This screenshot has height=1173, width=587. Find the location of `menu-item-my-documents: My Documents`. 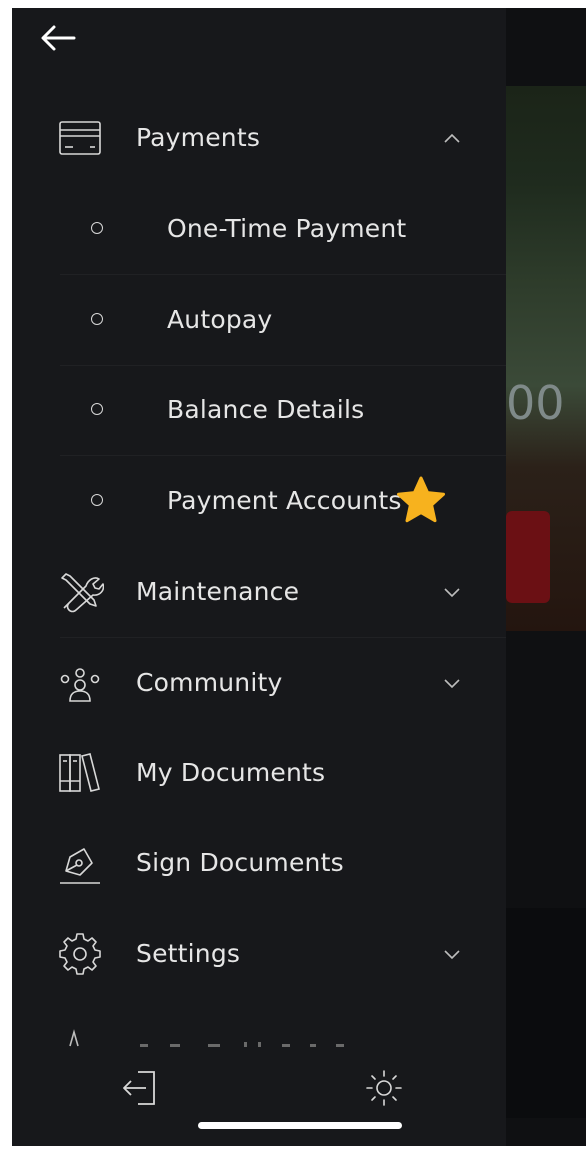

menu-item-my-documents: My Documents is located at coordinates (259, 773).